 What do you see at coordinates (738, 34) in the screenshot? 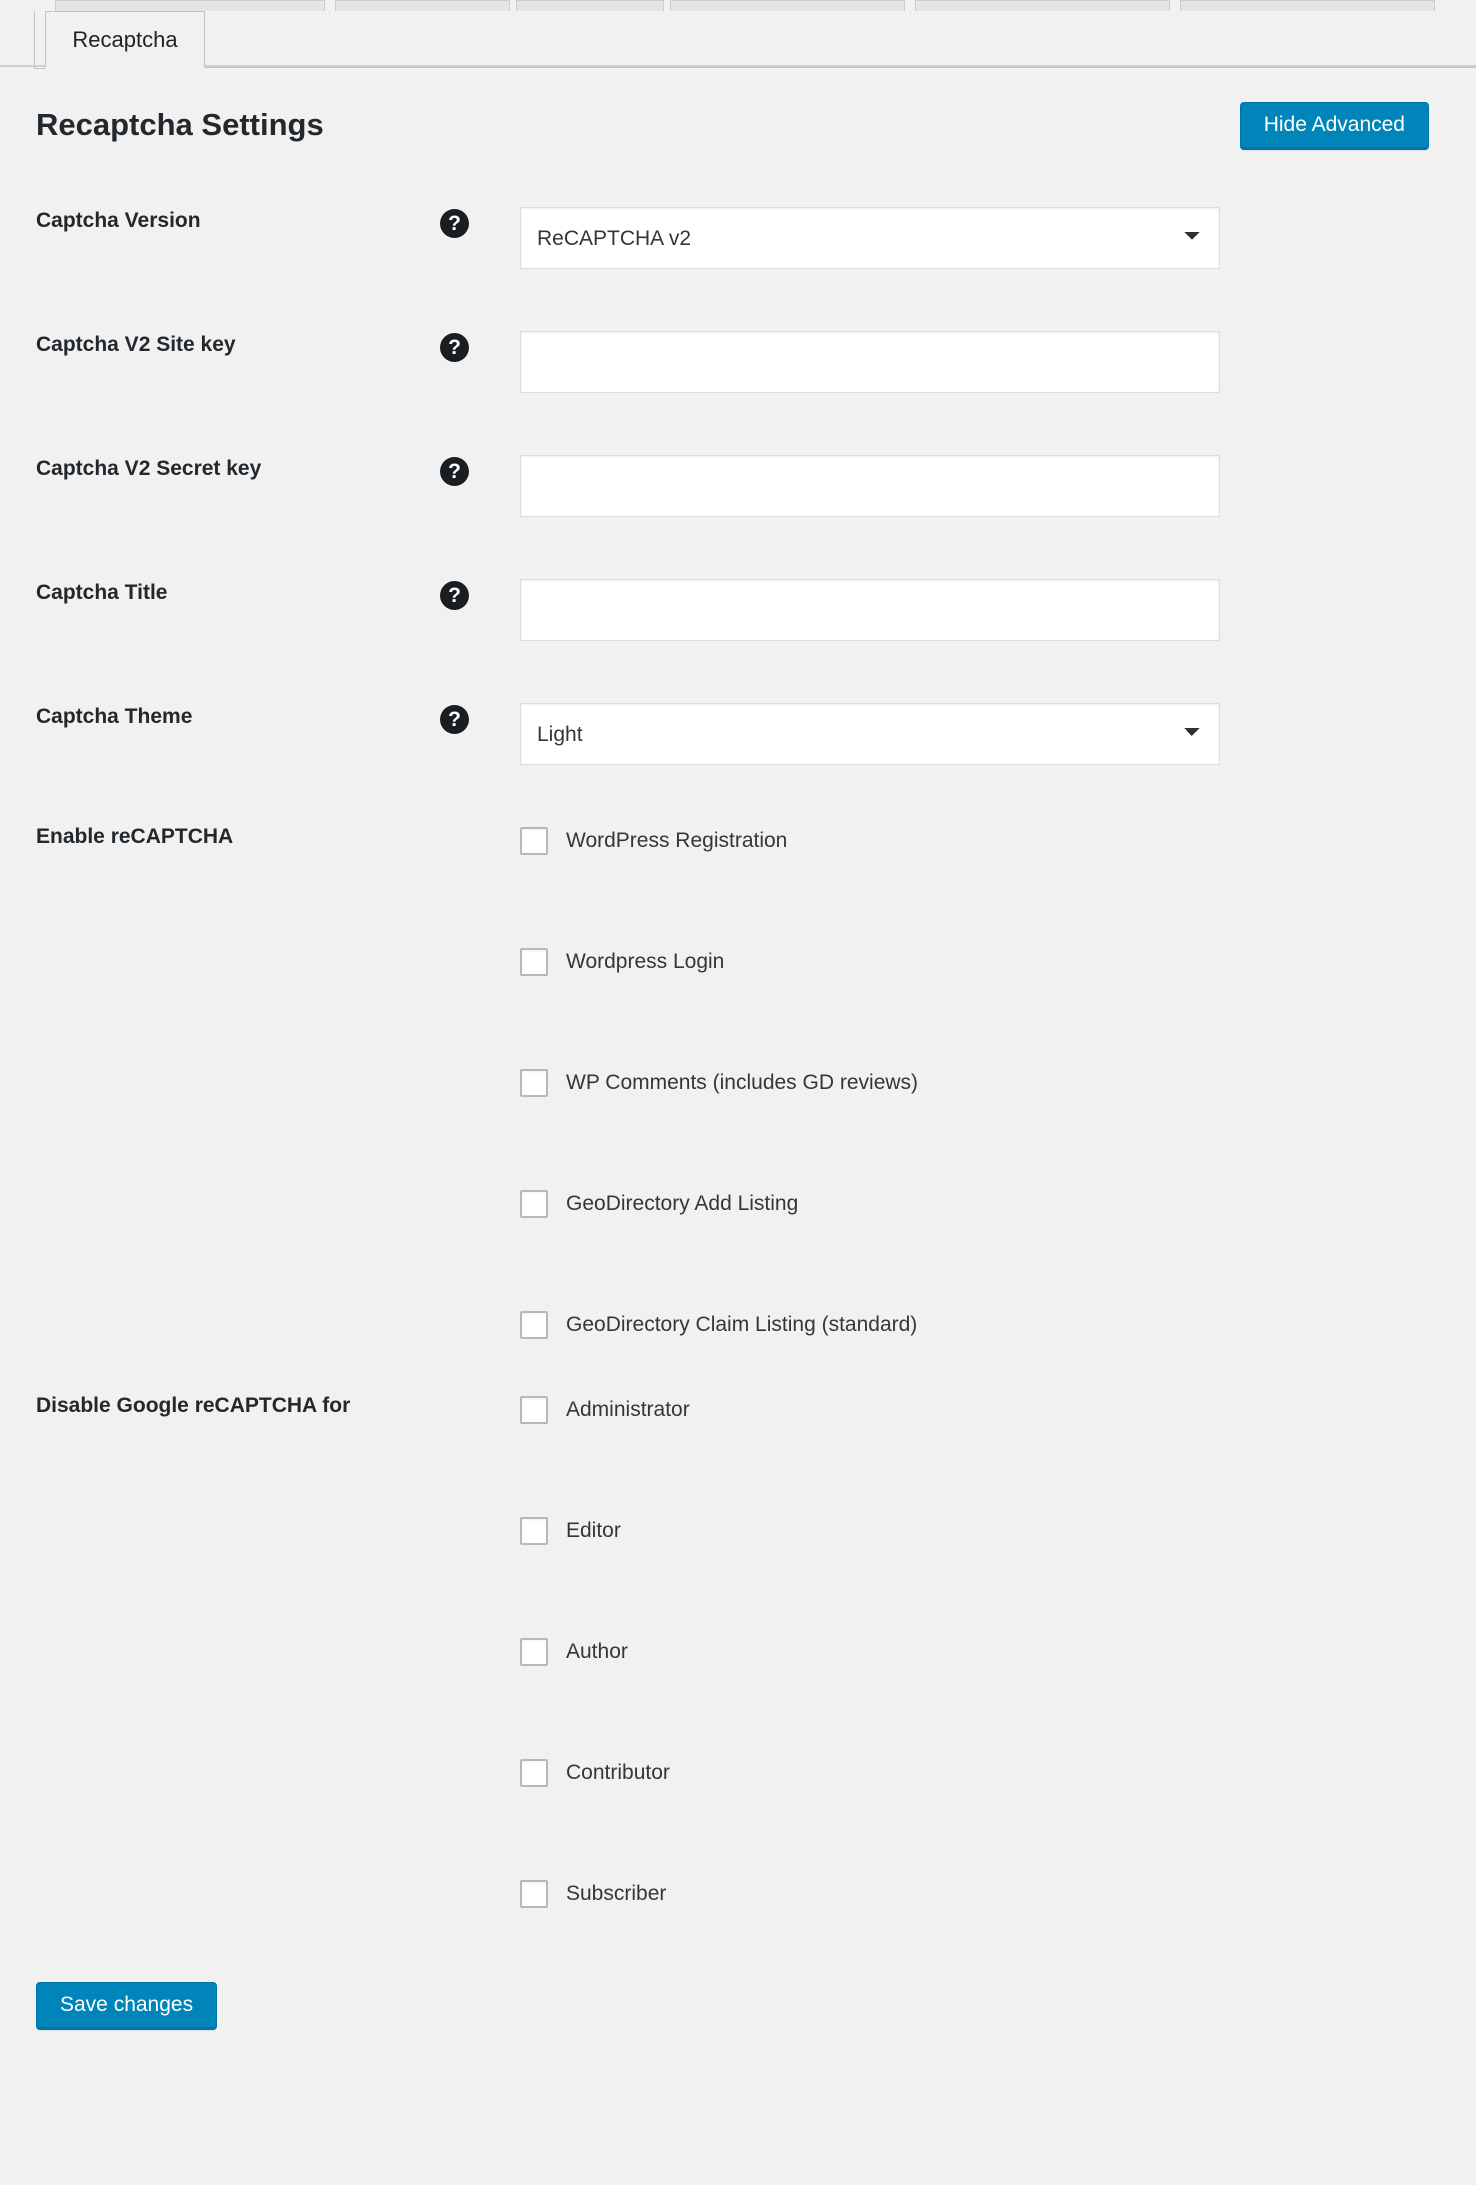
I see `settings-tab-strip: Recaptcha` at bounding box center [738, 34].